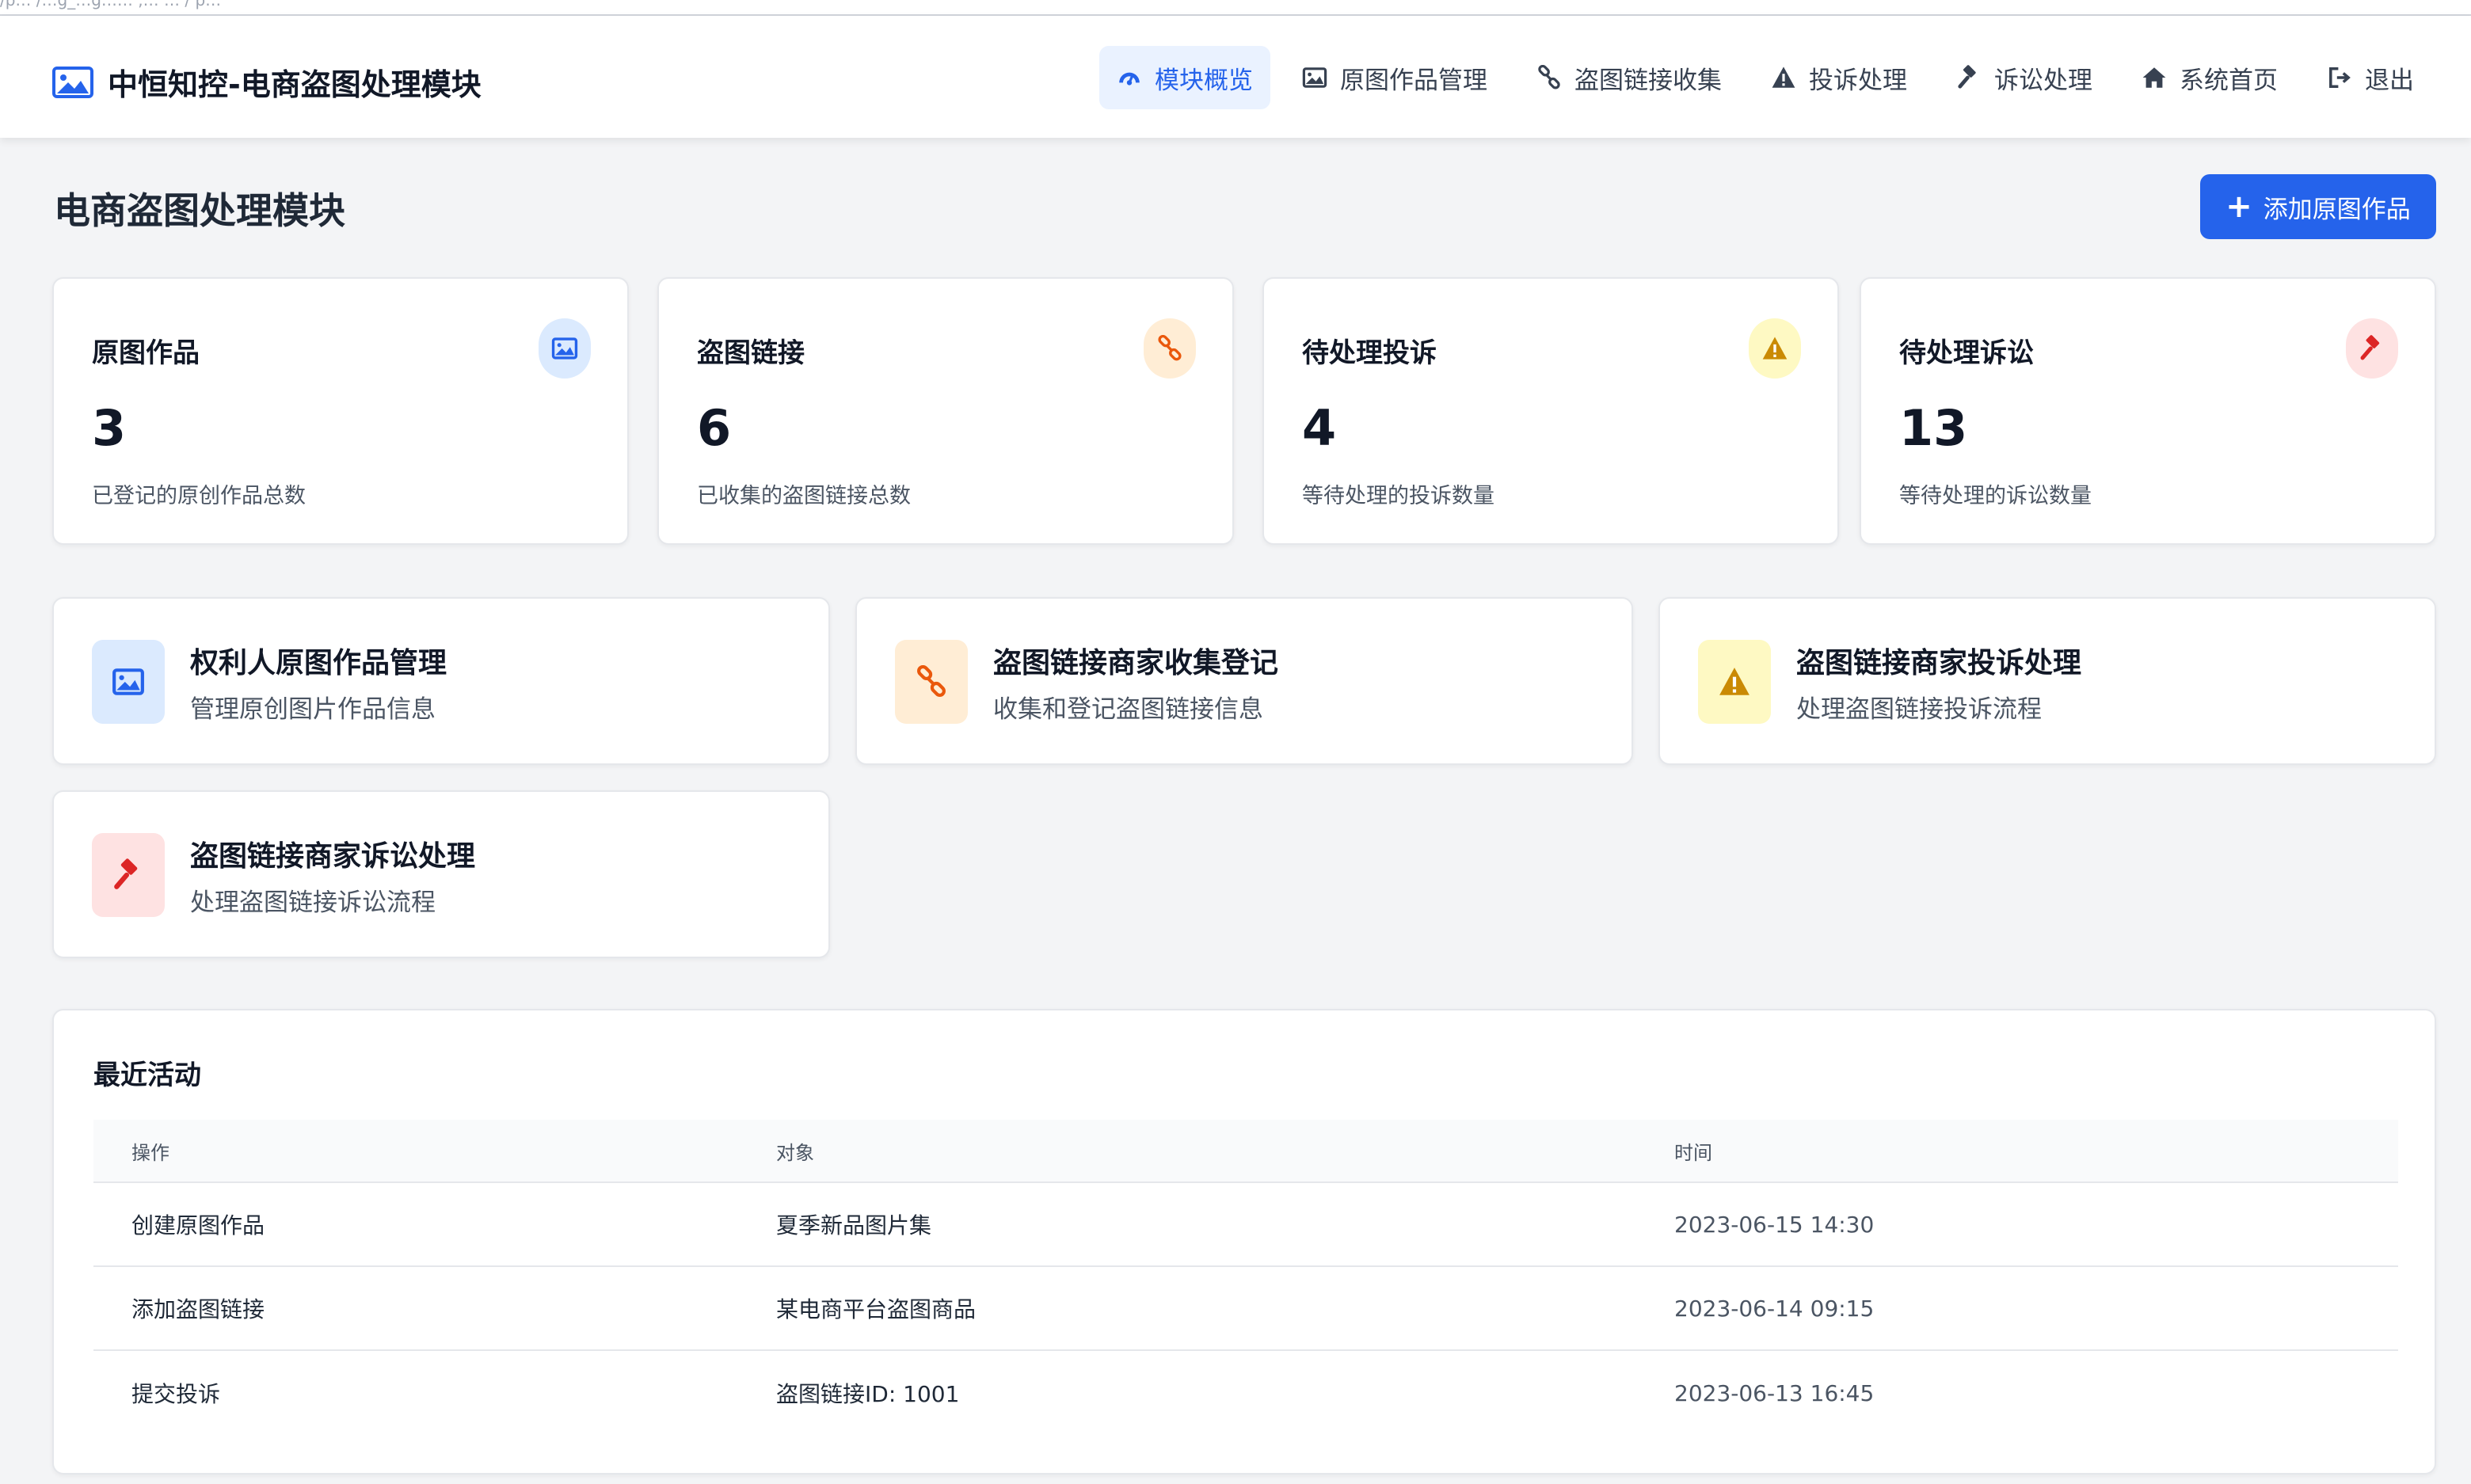 The height and width of the screenshot is (1484, 2471). I want to click on nav-item-home: 系统首页, so click(2209, 78).